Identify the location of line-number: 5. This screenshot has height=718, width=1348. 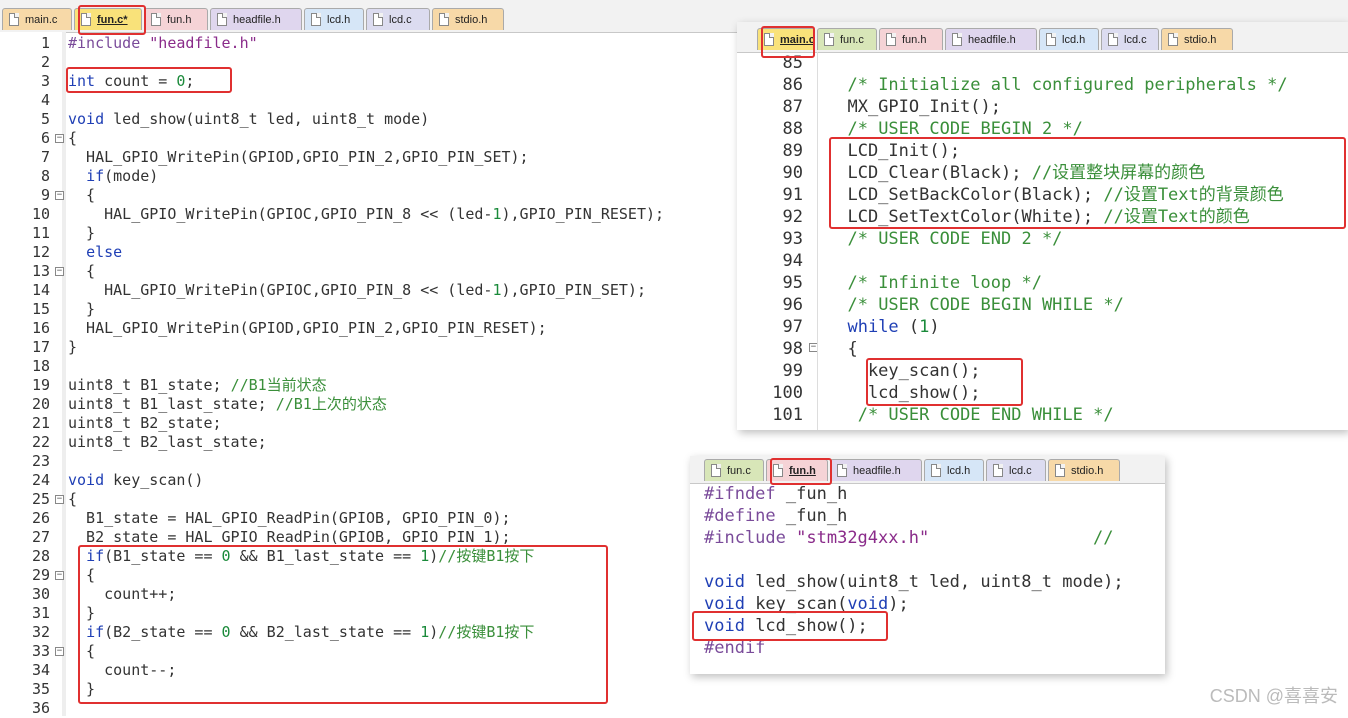
(45, 119).